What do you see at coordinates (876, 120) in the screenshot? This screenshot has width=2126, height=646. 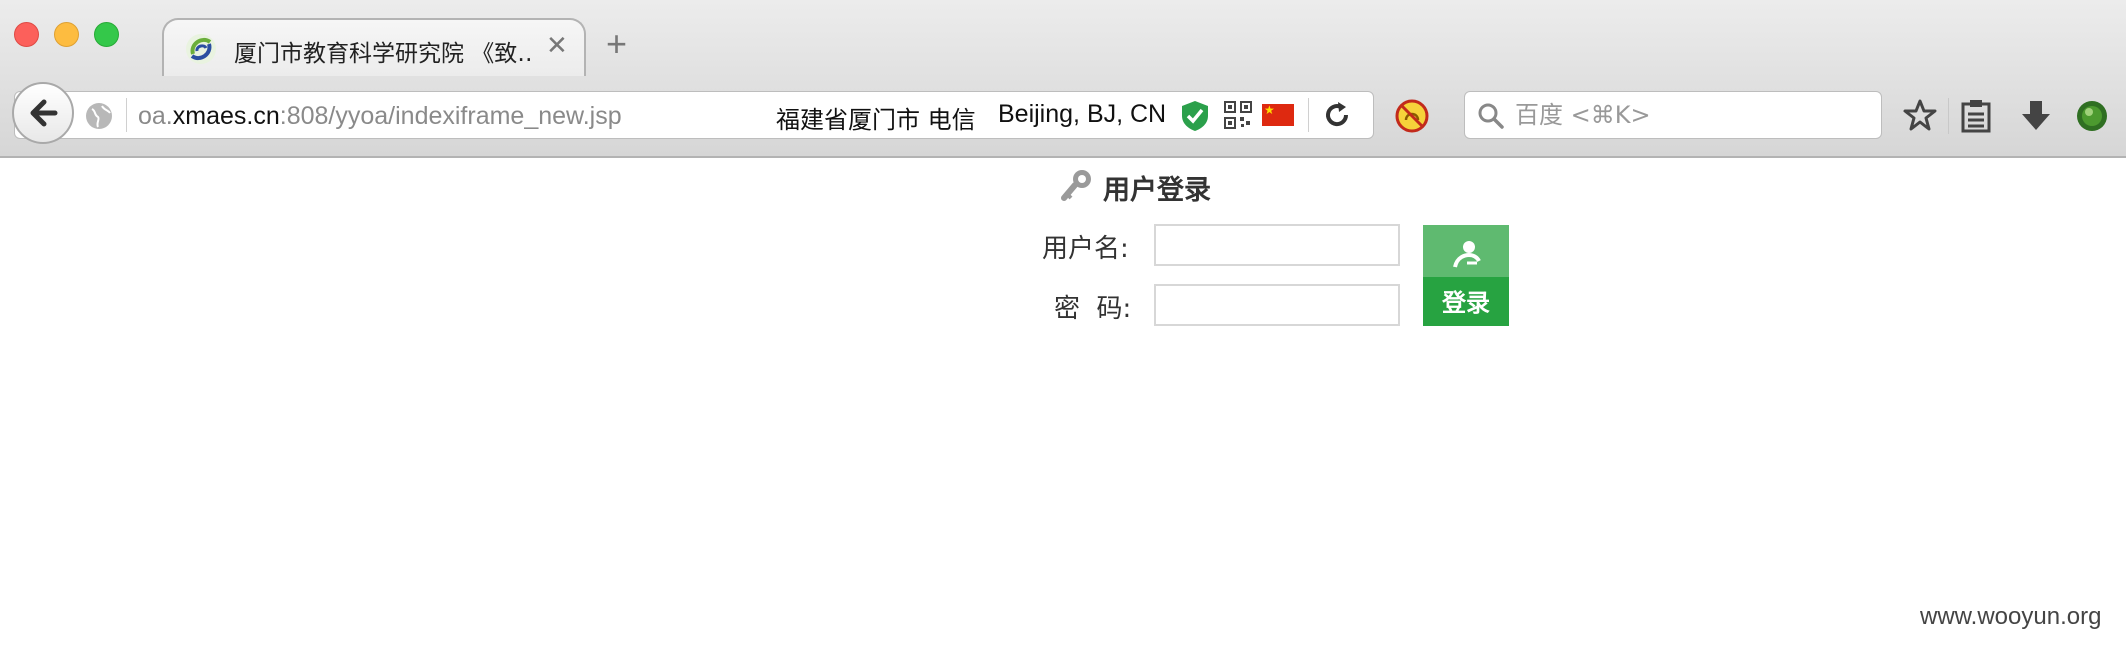 I see `geo-location: 福建省厦门市 电信` at bounding box center [876, 120].